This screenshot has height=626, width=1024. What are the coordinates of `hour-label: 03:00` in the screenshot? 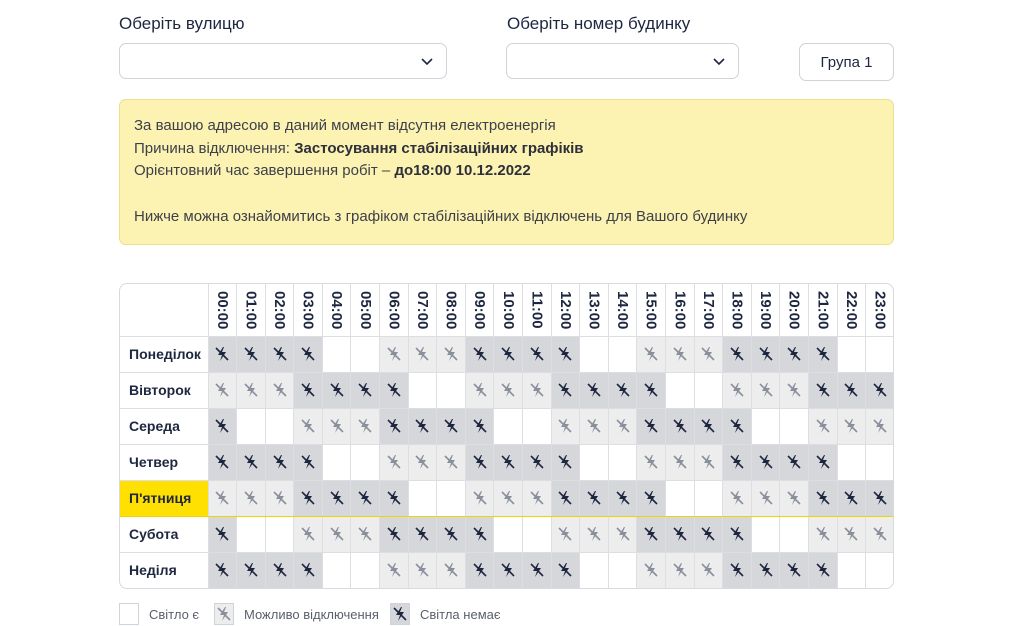 It's located at (308, 309).